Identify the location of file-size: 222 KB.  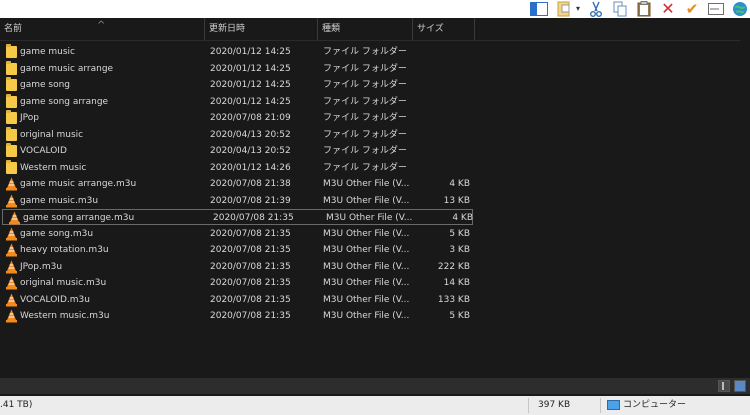
(453, 266).